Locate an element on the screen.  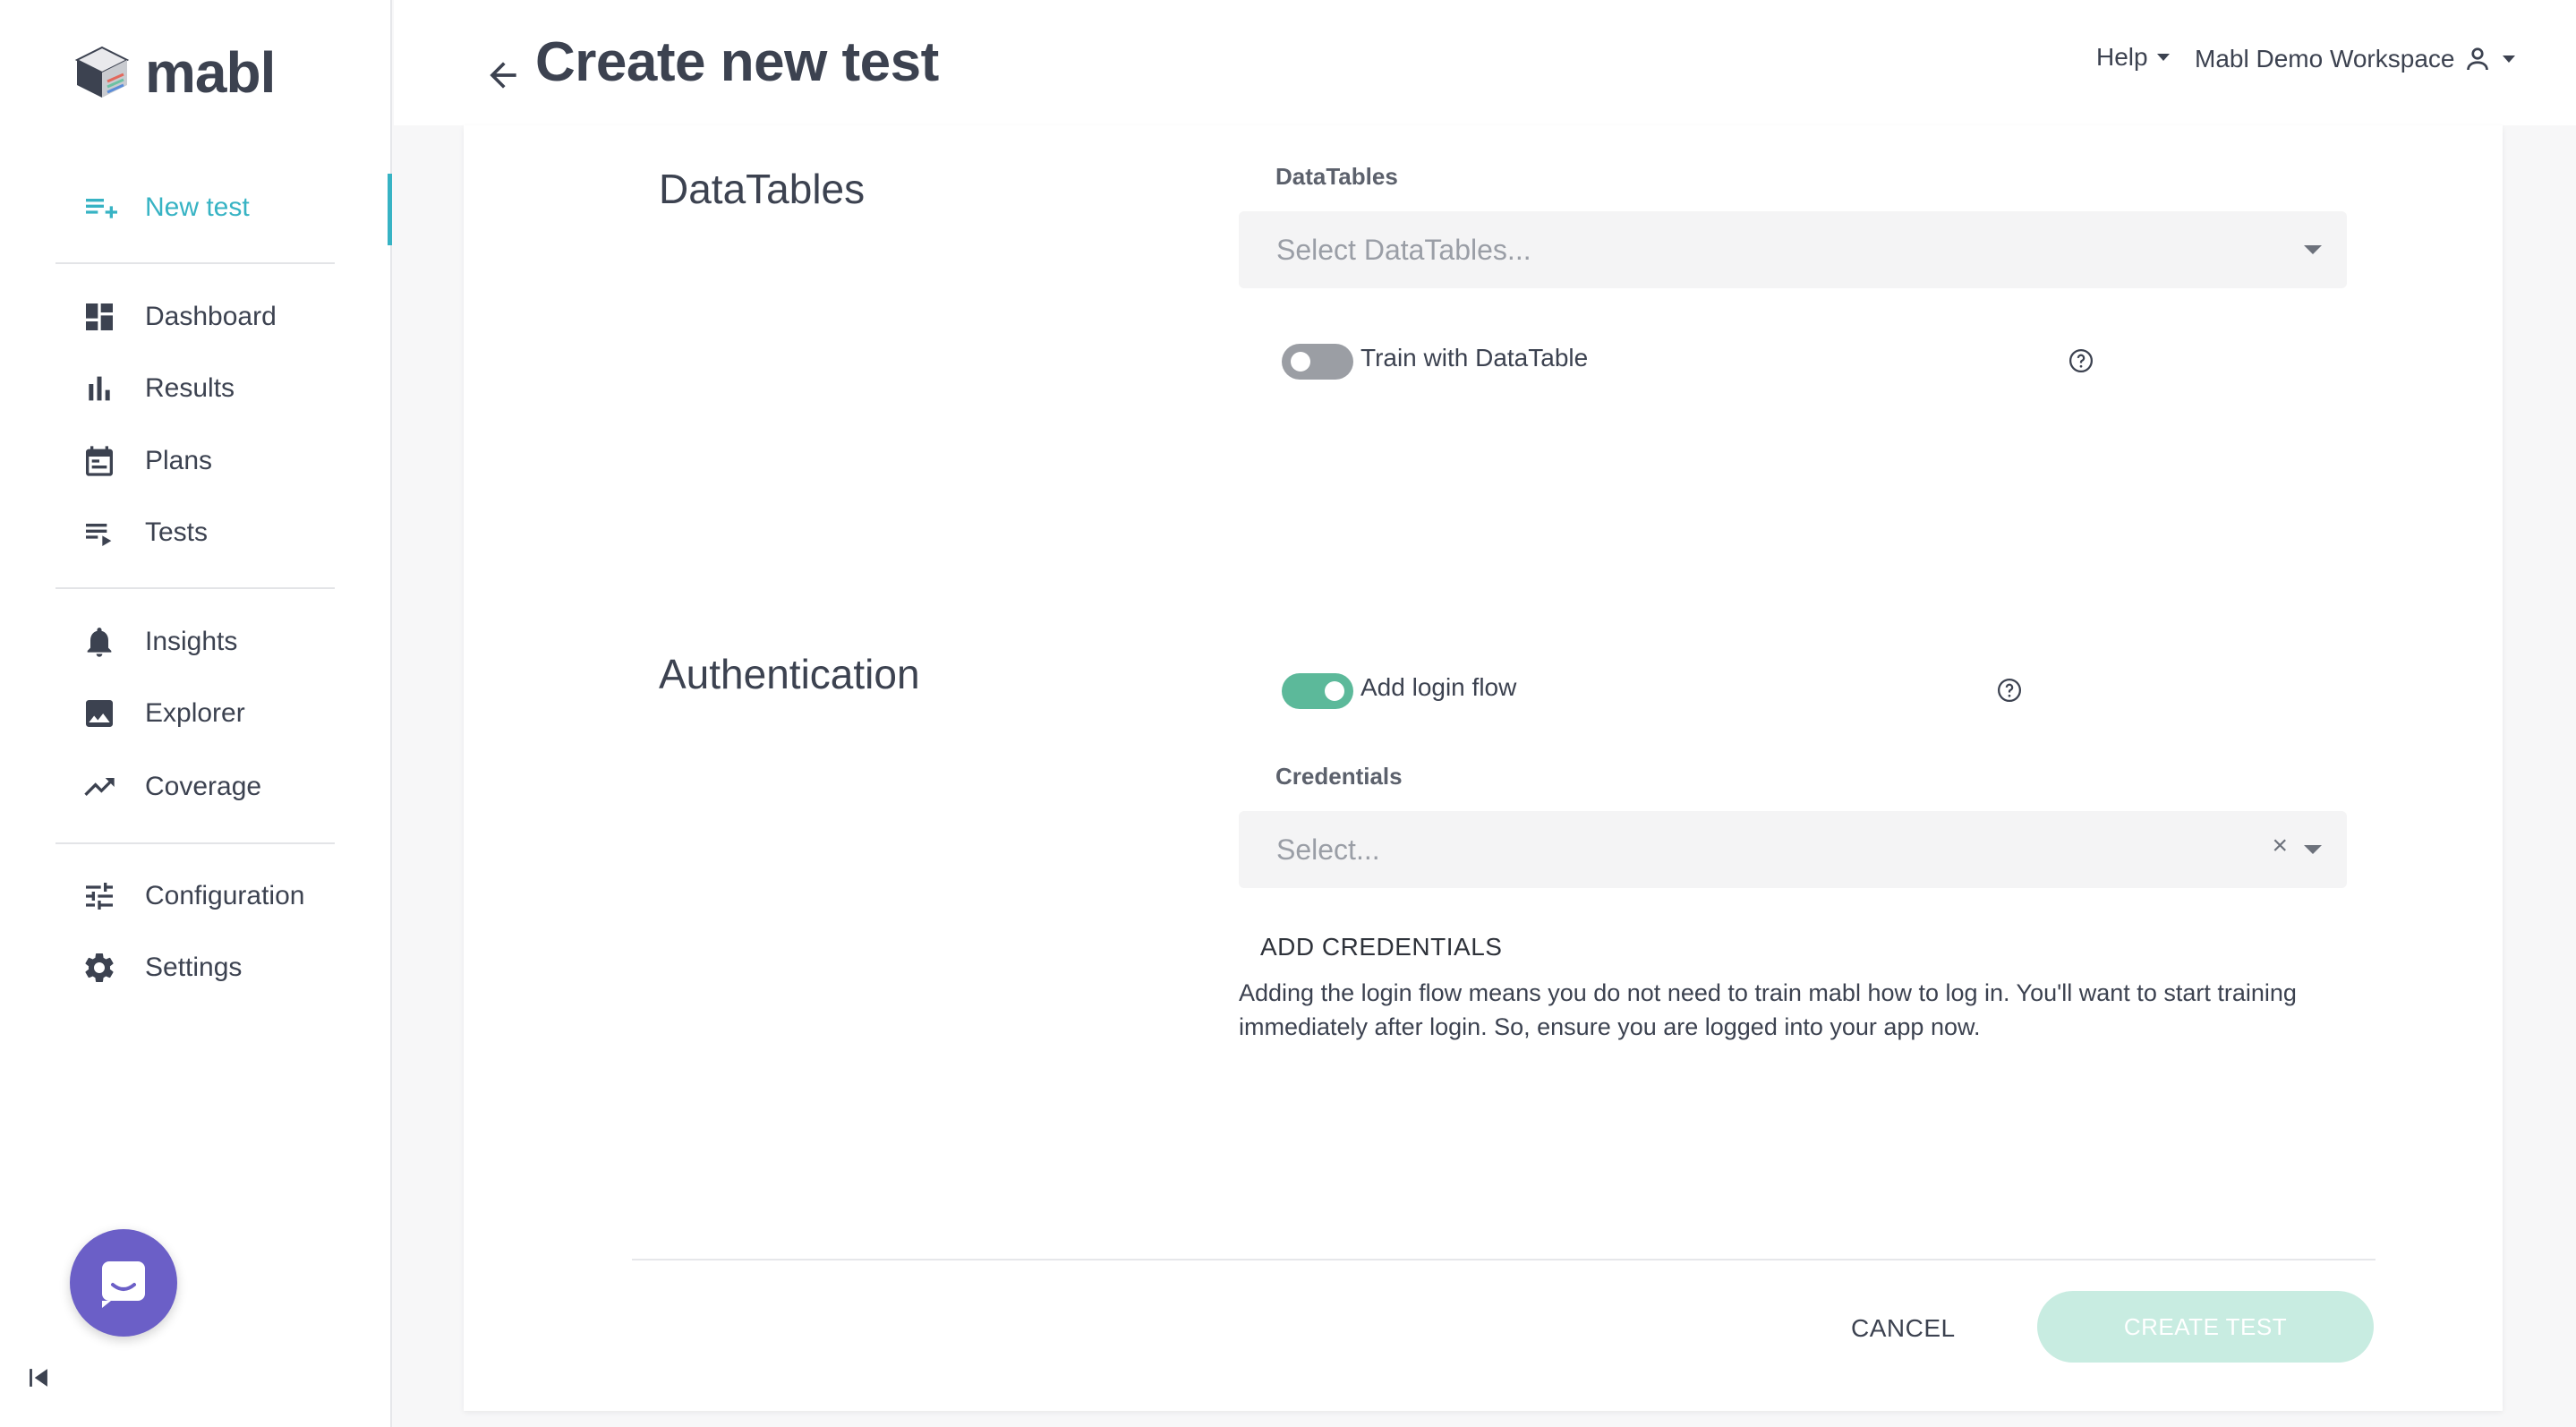
help-label: Help is located at coordinates (2122, 57).